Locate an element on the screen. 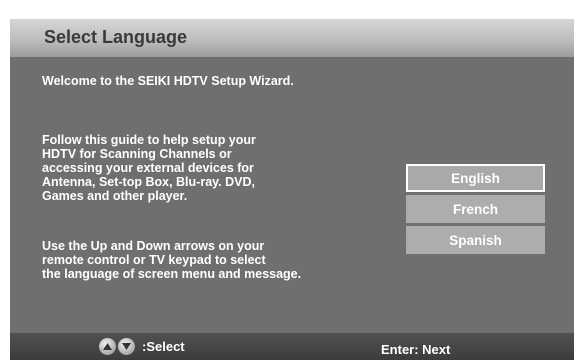 The height and width of the screenshot is (360, 584). footer-bar: :Select Enter: Next is located at coordinates (292, 346).